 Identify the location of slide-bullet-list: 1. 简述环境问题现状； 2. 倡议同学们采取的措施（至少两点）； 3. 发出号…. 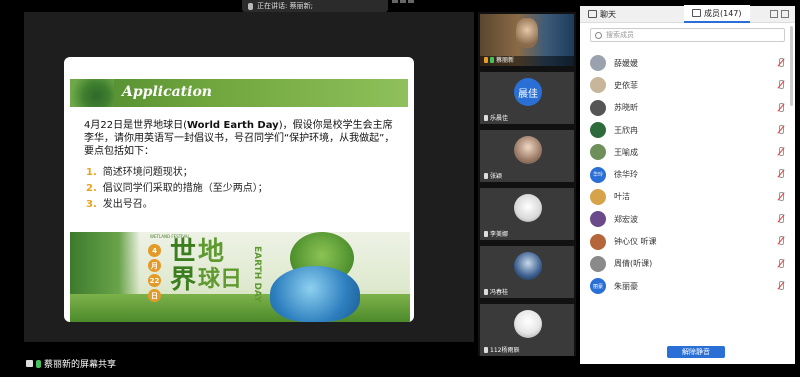
(236, 189).